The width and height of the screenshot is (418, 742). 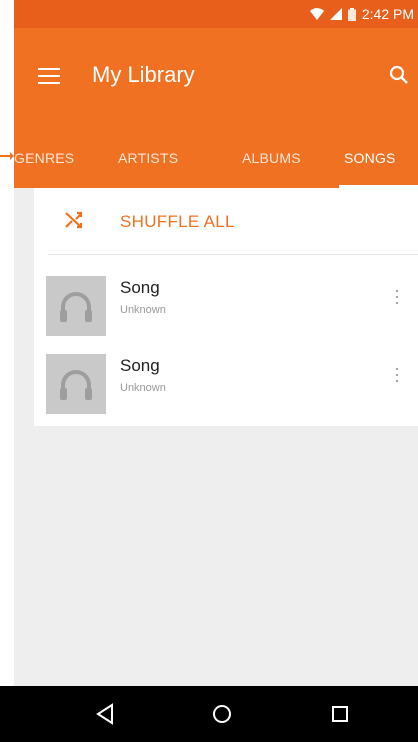 What do you see at coordinates (351, 14) in the screenshot?
I see `battery-icon` at bounding box center [351, 14].